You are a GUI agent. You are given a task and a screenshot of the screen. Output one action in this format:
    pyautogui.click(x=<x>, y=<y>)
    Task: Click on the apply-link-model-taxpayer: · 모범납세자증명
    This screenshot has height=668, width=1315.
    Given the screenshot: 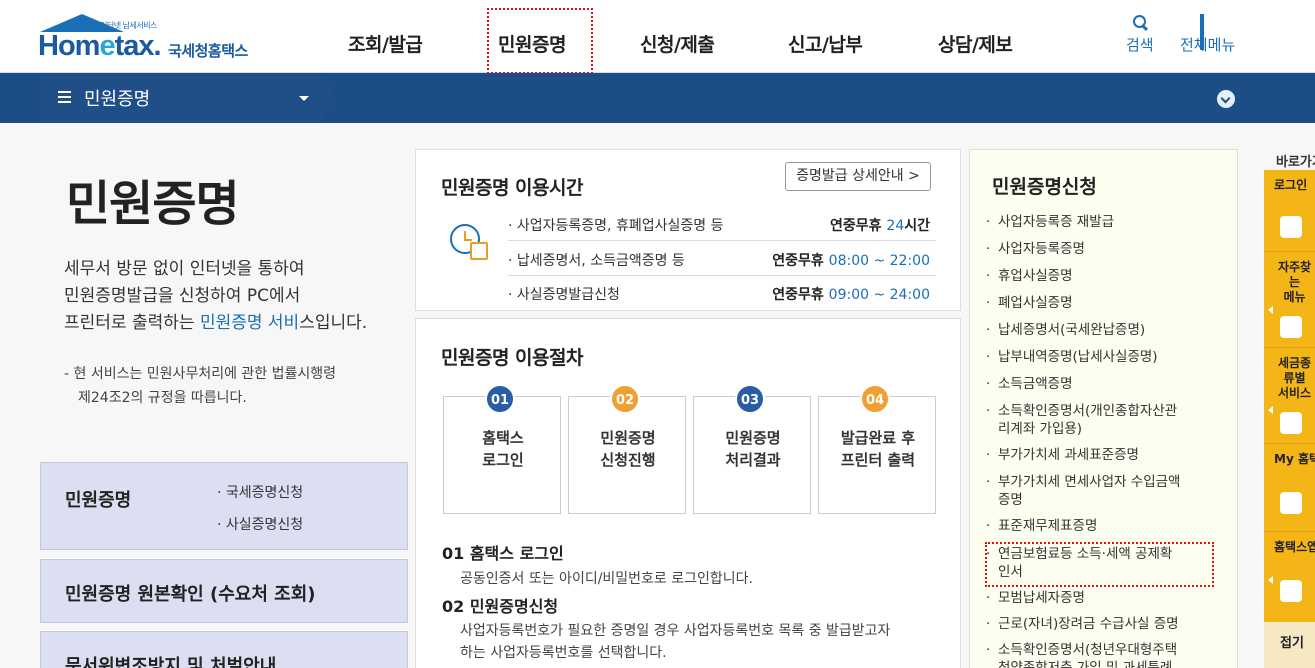 What is the action you would take?
    pyautogui.click(x=1106, y=598)
    